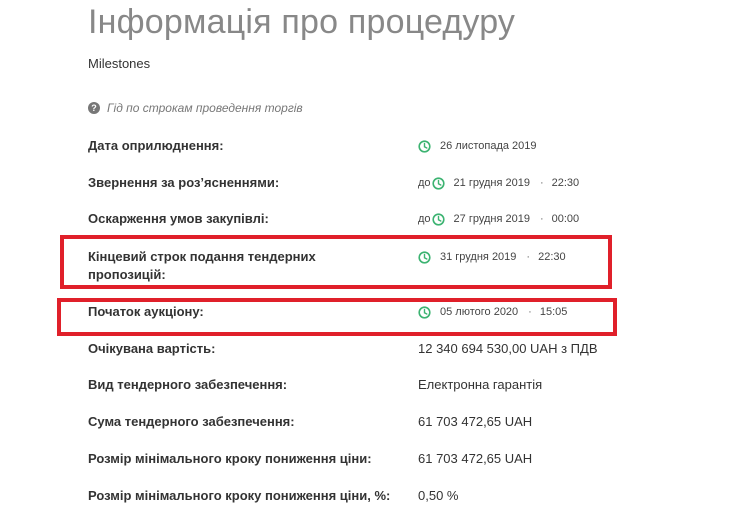 Image resolution: width=741 pixels, height=524 pixels. Describe the element at coordinates (565, 219) in the screenshot. I see `time-text: 00:00` at that location.